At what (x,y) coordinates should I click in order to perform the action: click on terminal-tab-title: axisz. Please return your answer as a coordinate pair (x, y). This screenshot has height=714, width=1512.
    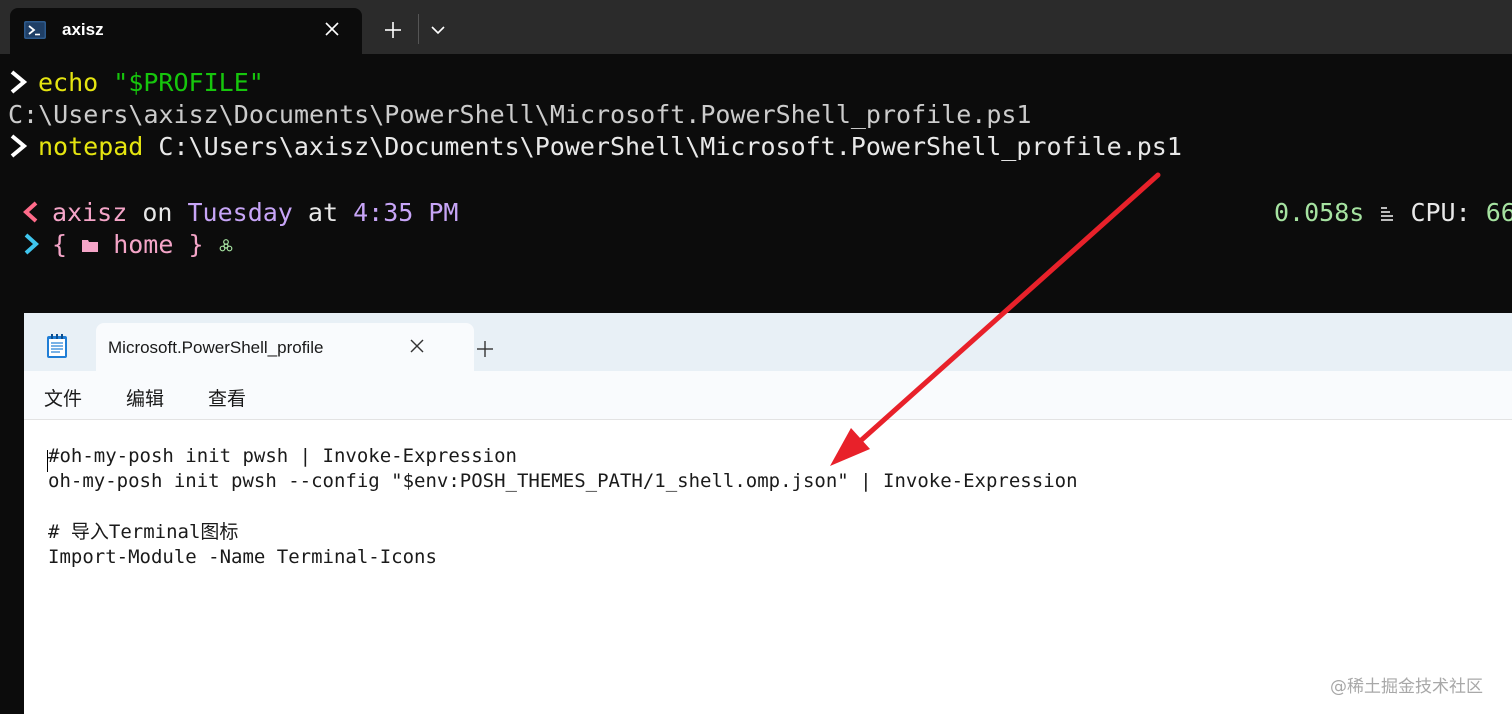
    Looking at the image, I should click on (83, 29).